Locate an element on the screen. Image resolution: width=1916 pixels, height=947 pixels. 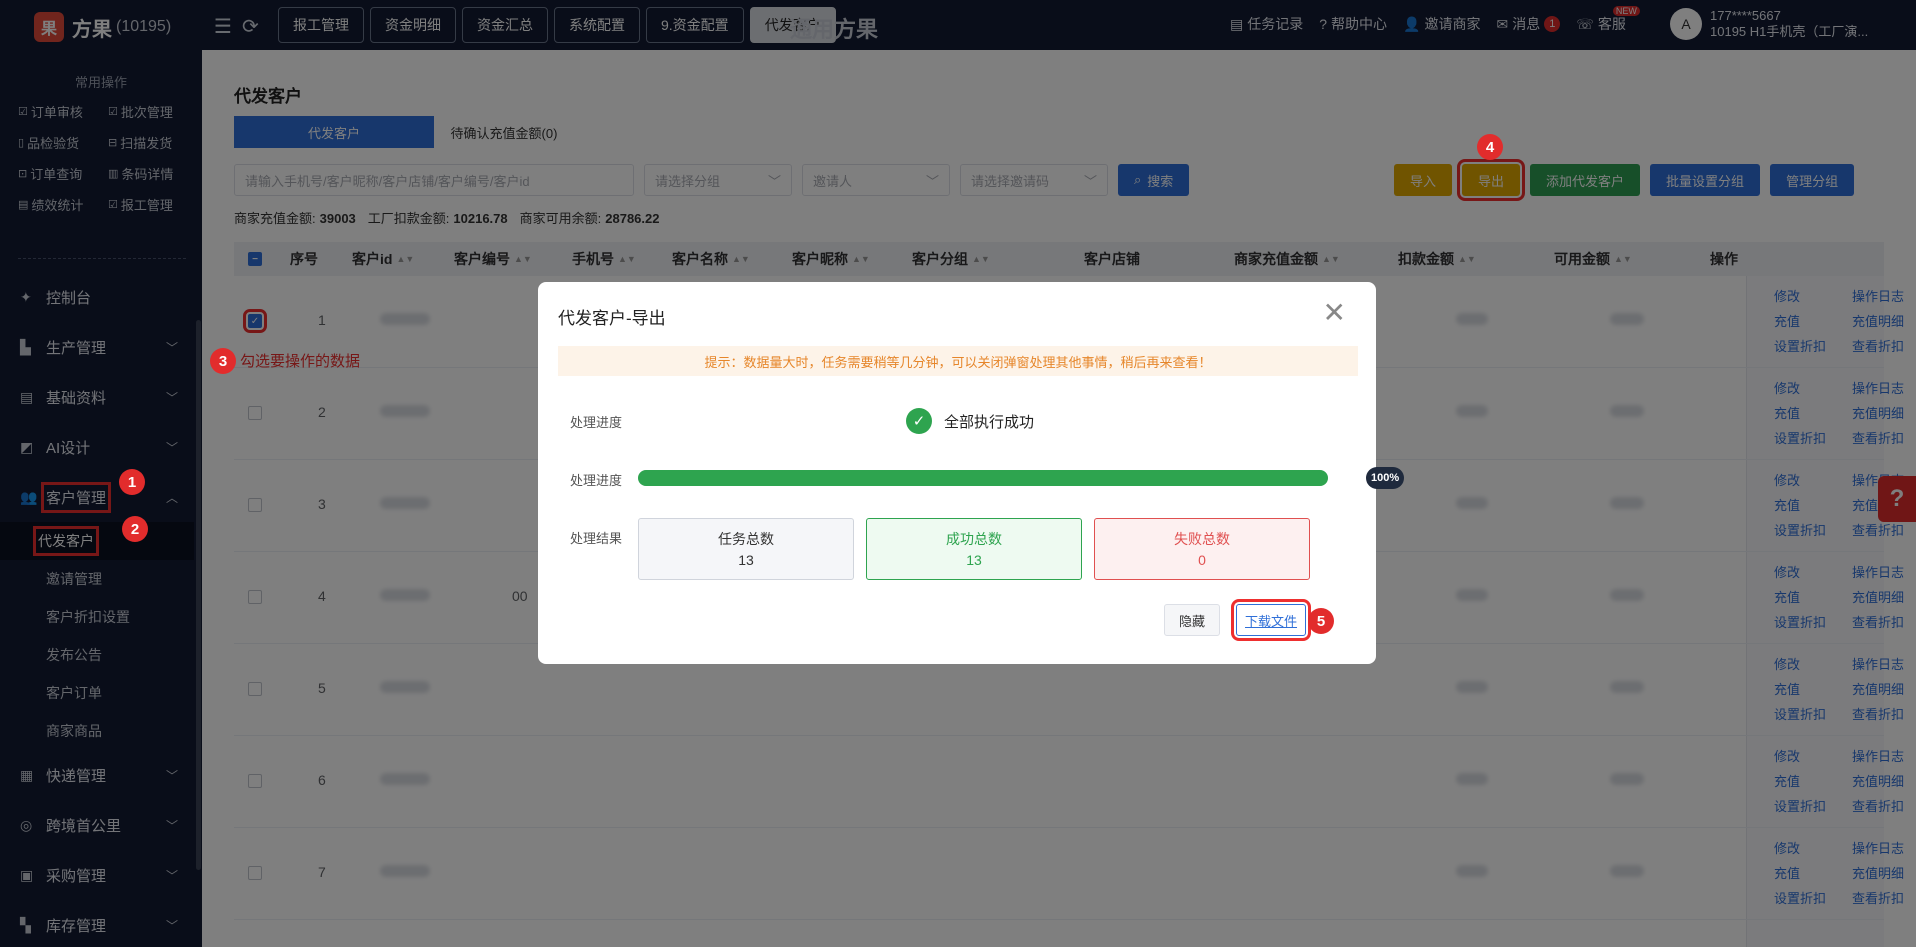
progress-status-label: 处理进度 is located at coordinates (596, 422).